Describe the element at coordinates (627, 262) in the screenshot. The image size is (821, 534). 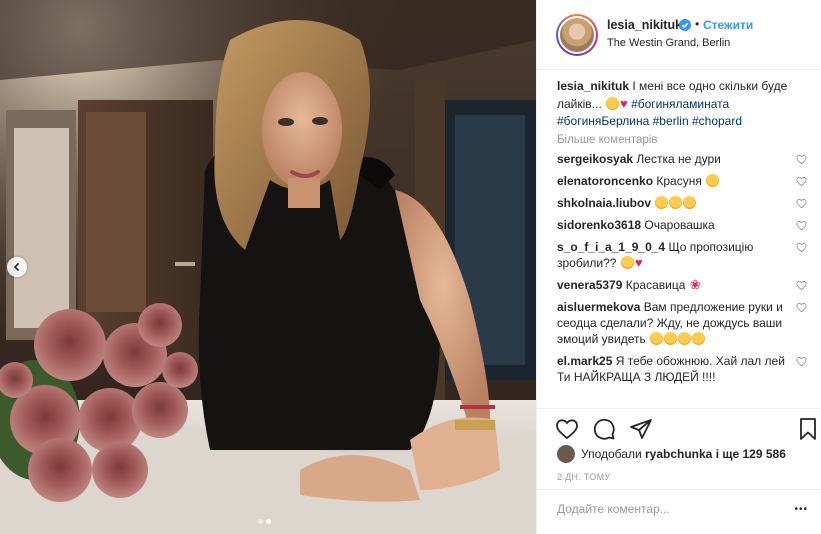
I see `thumbs-up-emoji` at that location.